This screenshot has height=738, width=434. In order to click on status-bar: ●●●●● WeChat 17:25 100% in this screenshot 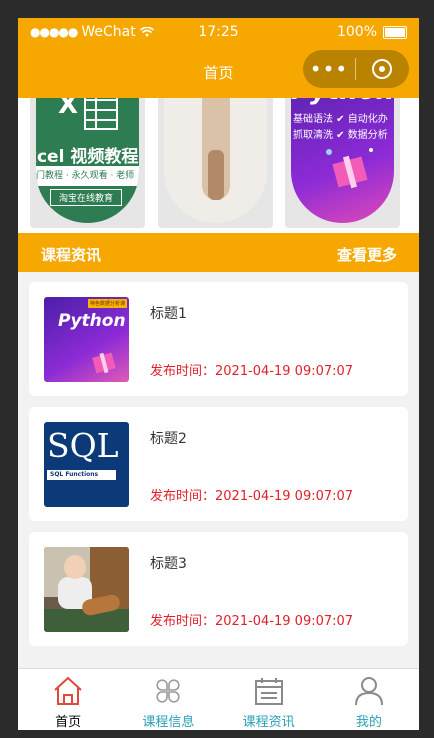, I will do `click(218, 32)`.